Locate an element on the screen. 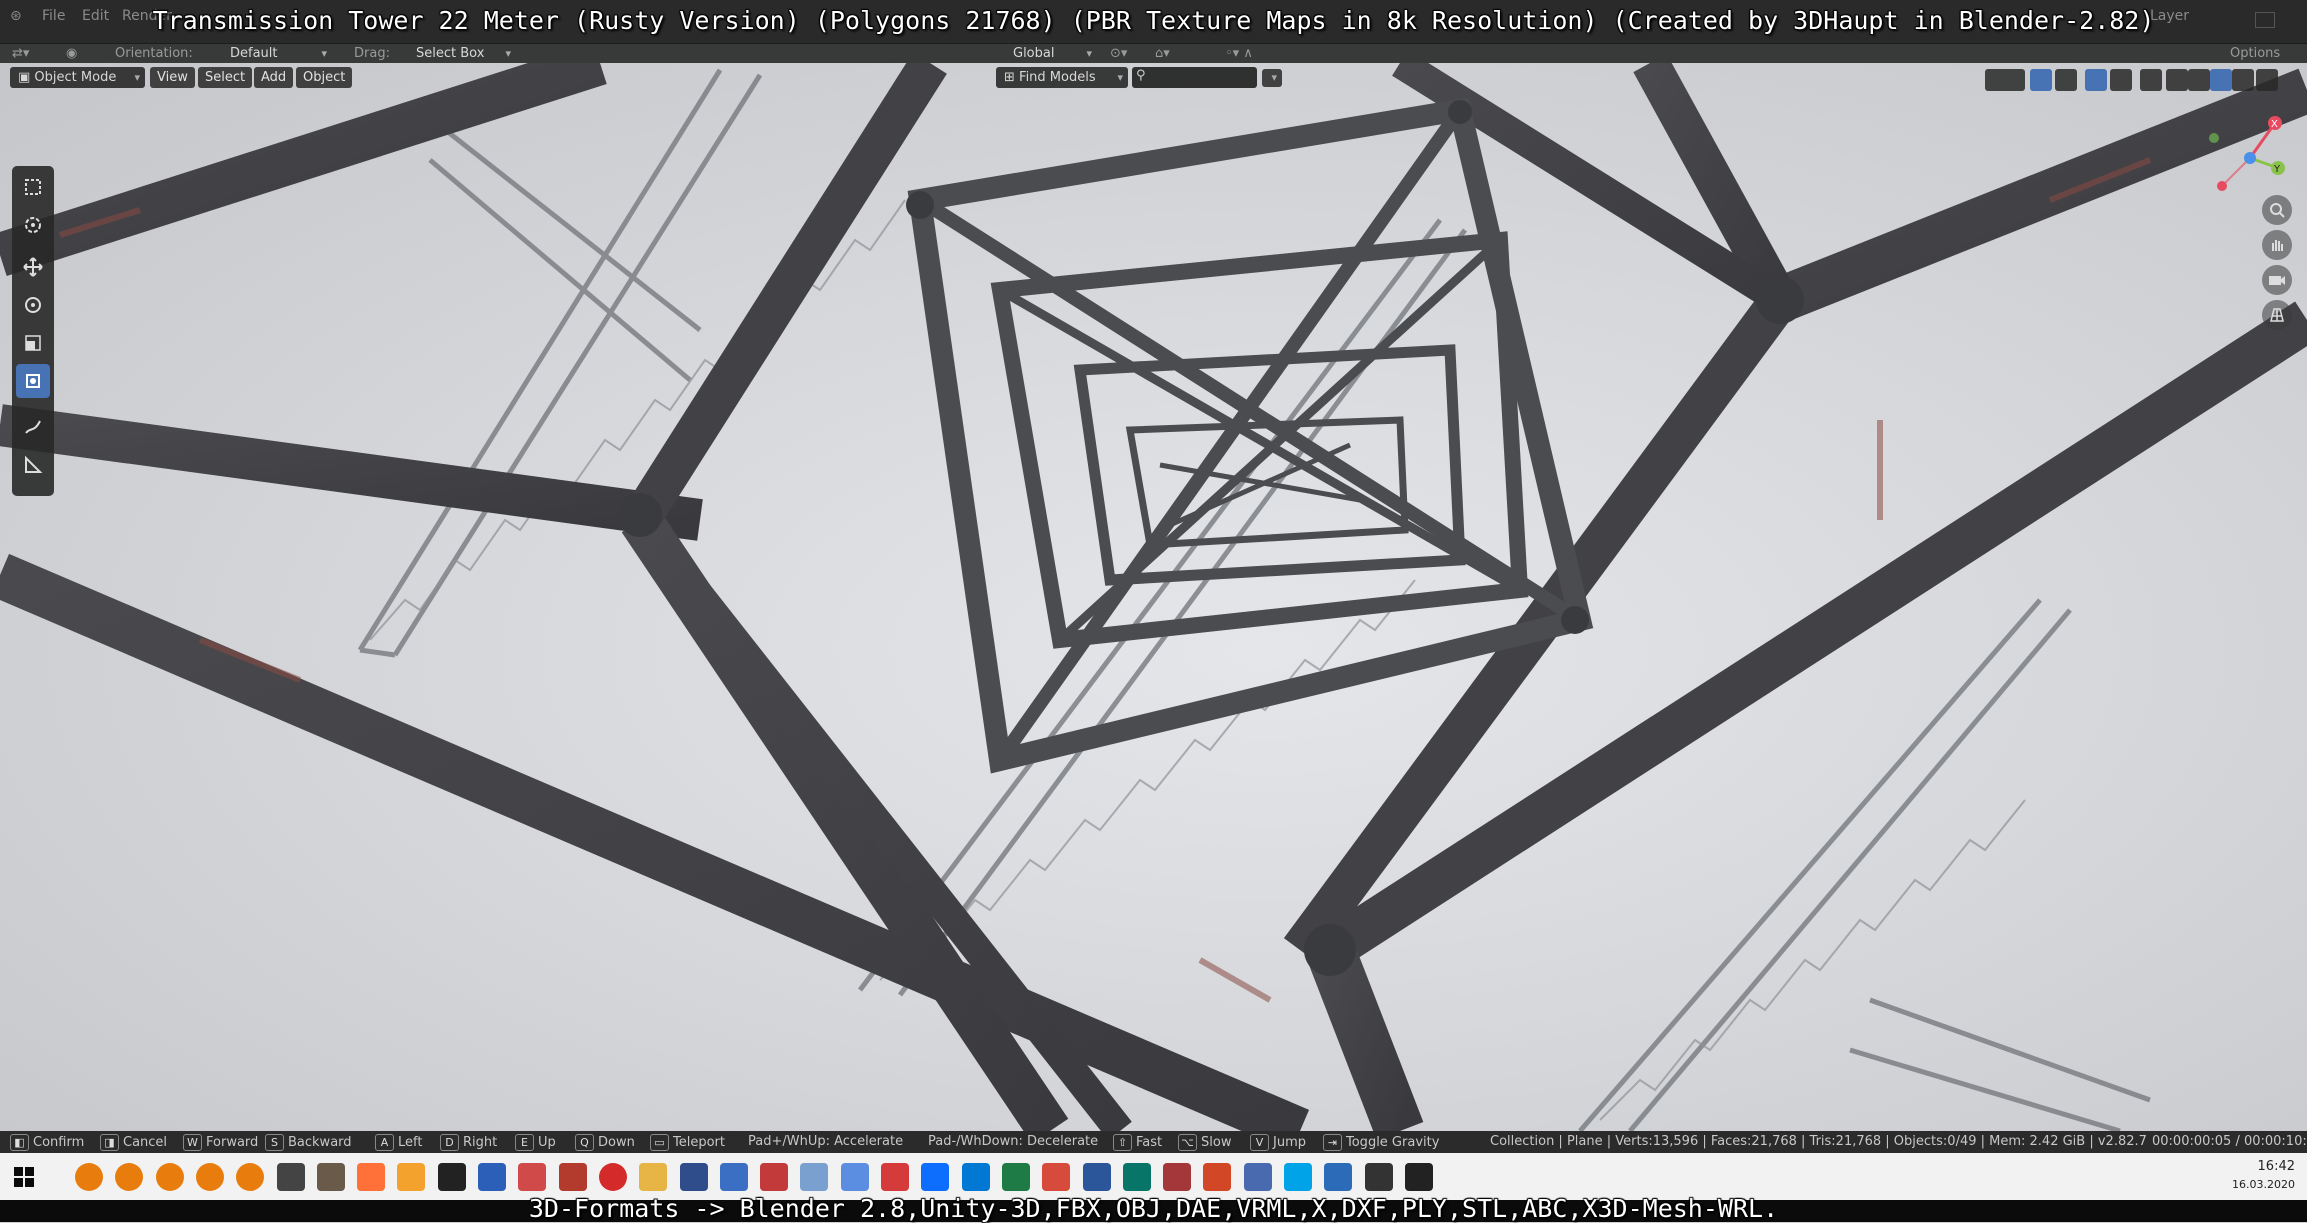  annotate-icon is located at coordinates (33, 427).